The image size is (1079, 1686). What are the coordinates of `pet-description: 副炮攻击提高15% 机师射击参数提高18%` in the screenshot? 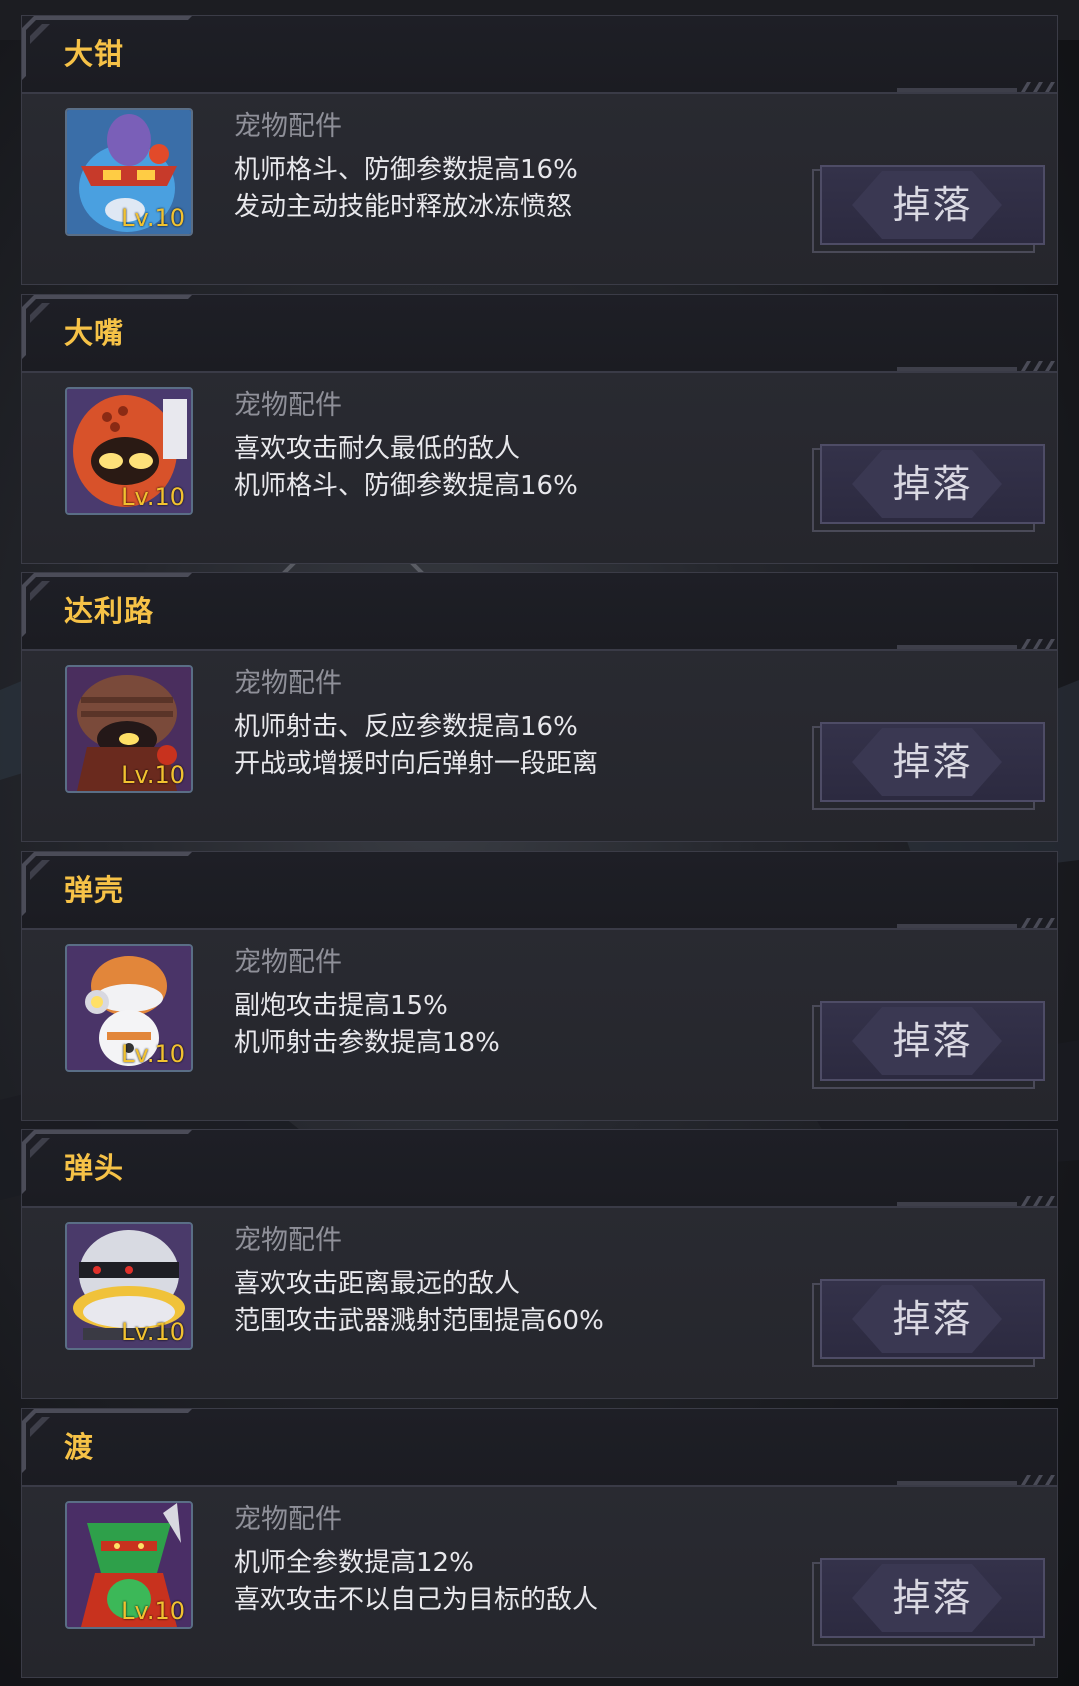 It's located at (367, 1025).